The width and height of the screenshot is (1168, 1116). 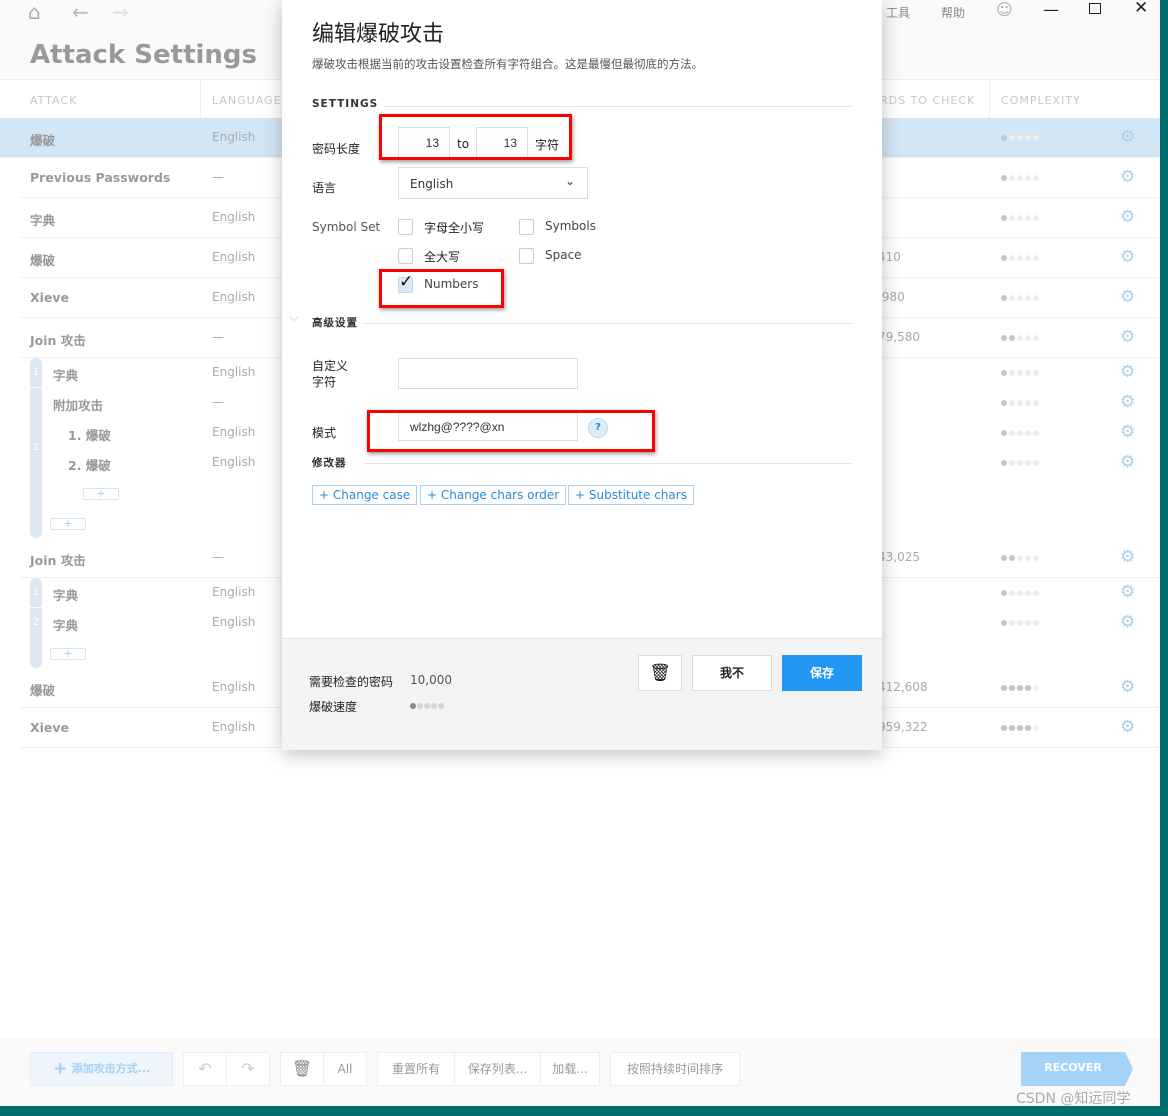 I want to click on undo-button: ↶, so click(x=205, y=1069).